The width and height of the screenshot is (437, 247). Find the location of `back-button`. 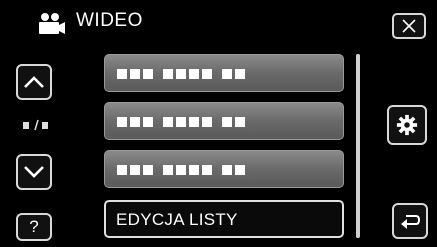

back-button is located at coordinates (410, 221).